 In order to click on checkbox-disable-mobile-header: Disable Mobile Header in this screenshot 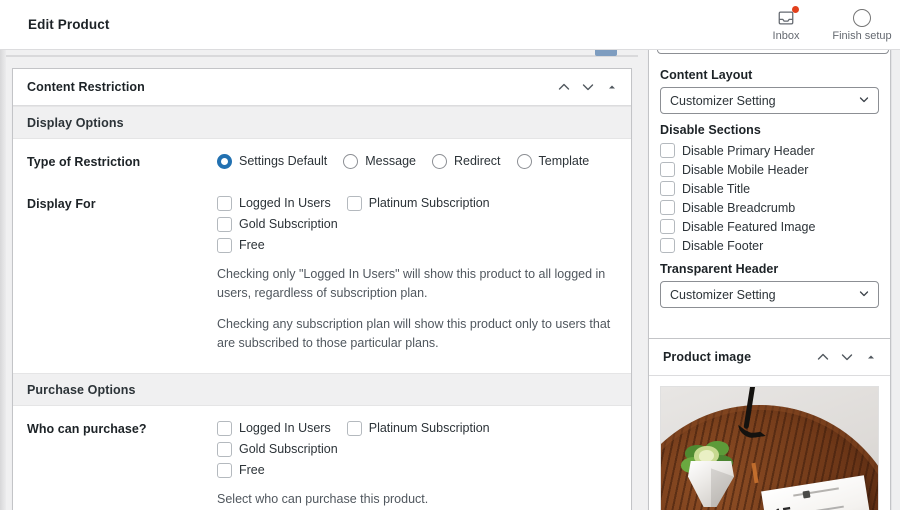, I will do `click(769, 169)`.